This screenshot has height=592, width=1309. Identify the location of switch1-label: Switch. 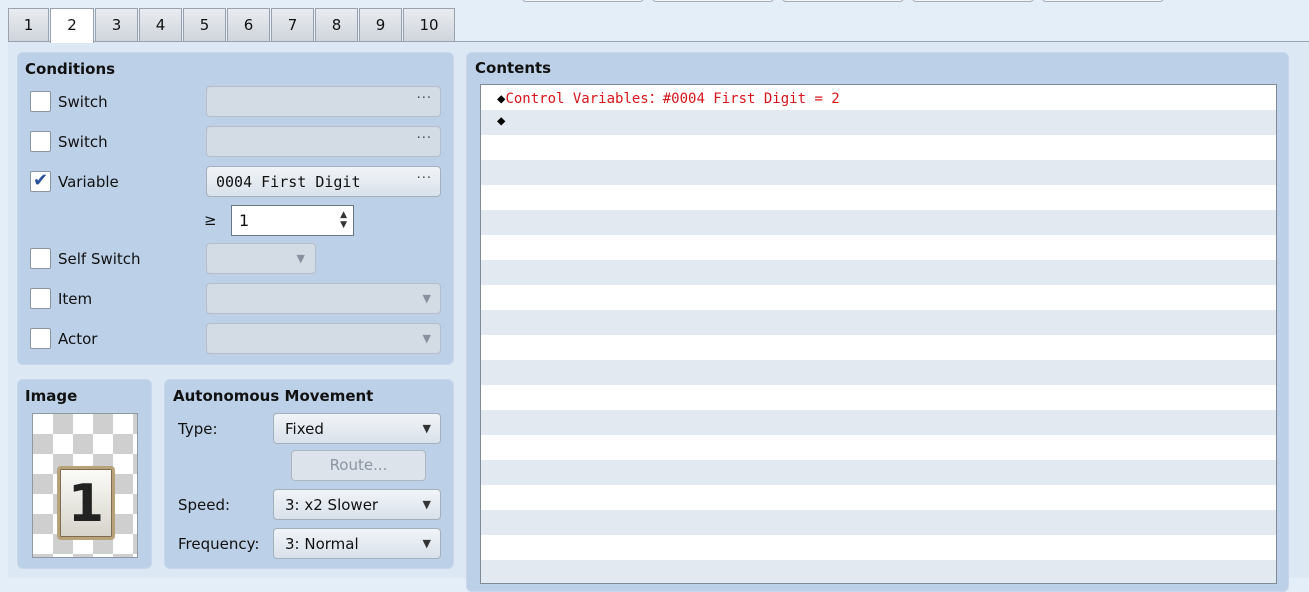
(83, 102).